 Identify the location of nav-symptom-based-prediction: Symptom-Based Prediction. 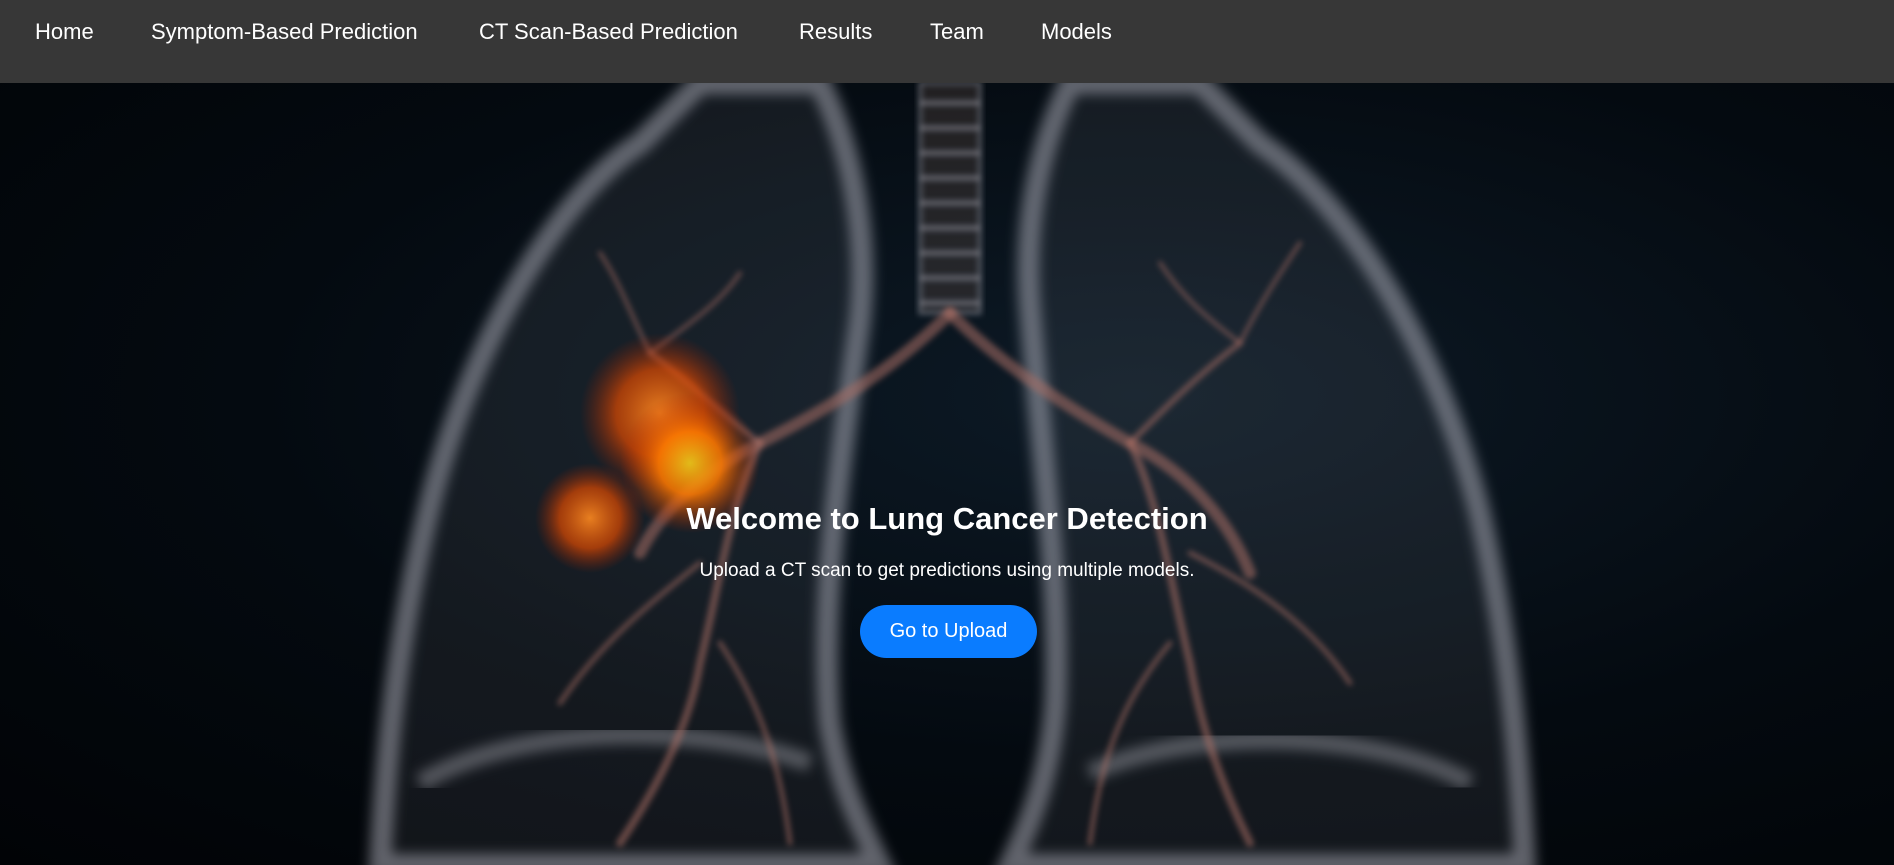
(284, 32).